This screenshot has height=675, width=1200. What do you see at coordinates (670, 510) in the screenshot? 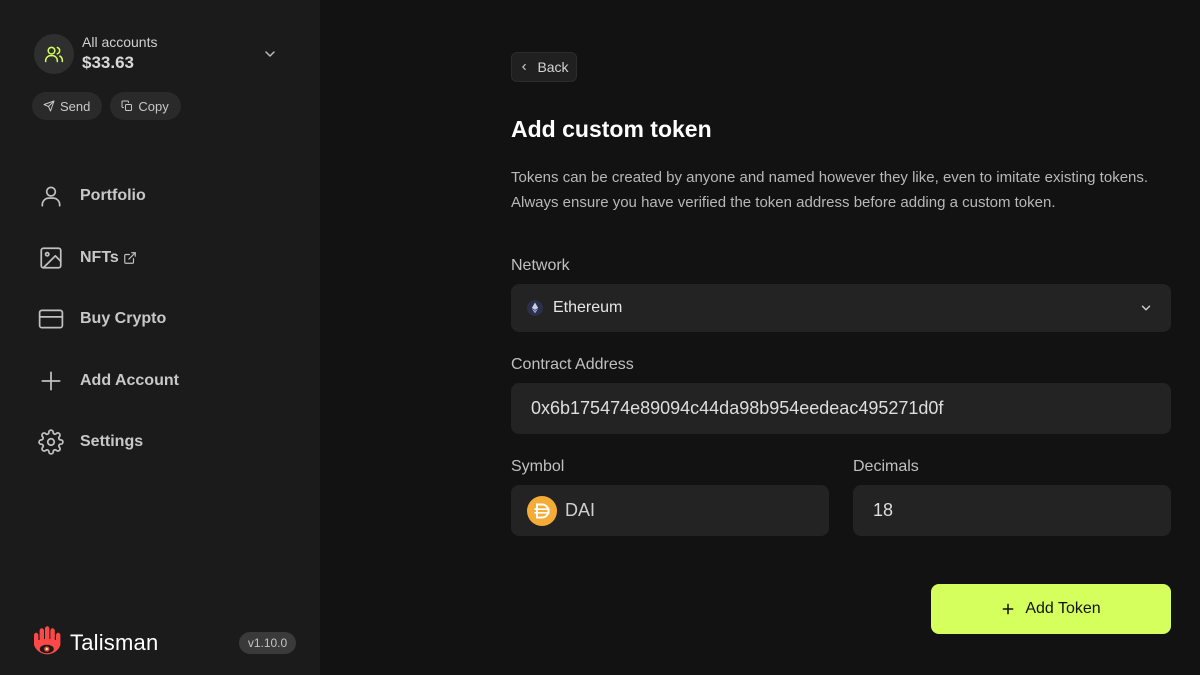
I see `symbol-field: DAI` at bounding box center [670, 510].